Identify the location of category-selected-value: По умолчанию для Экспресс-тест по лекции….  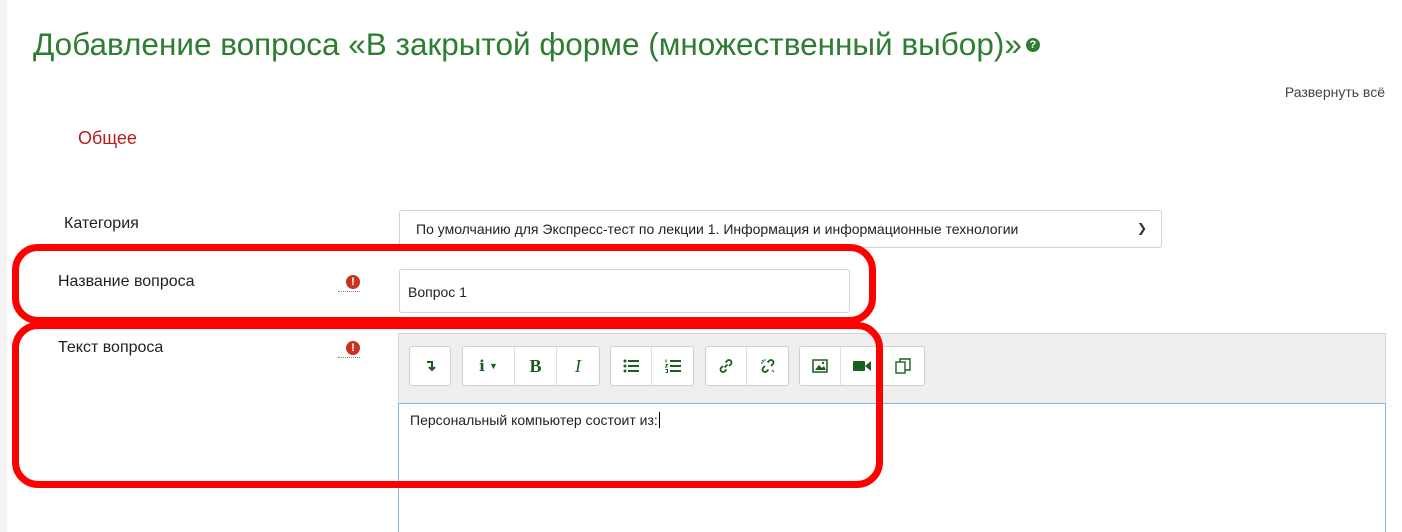
(717, 229).